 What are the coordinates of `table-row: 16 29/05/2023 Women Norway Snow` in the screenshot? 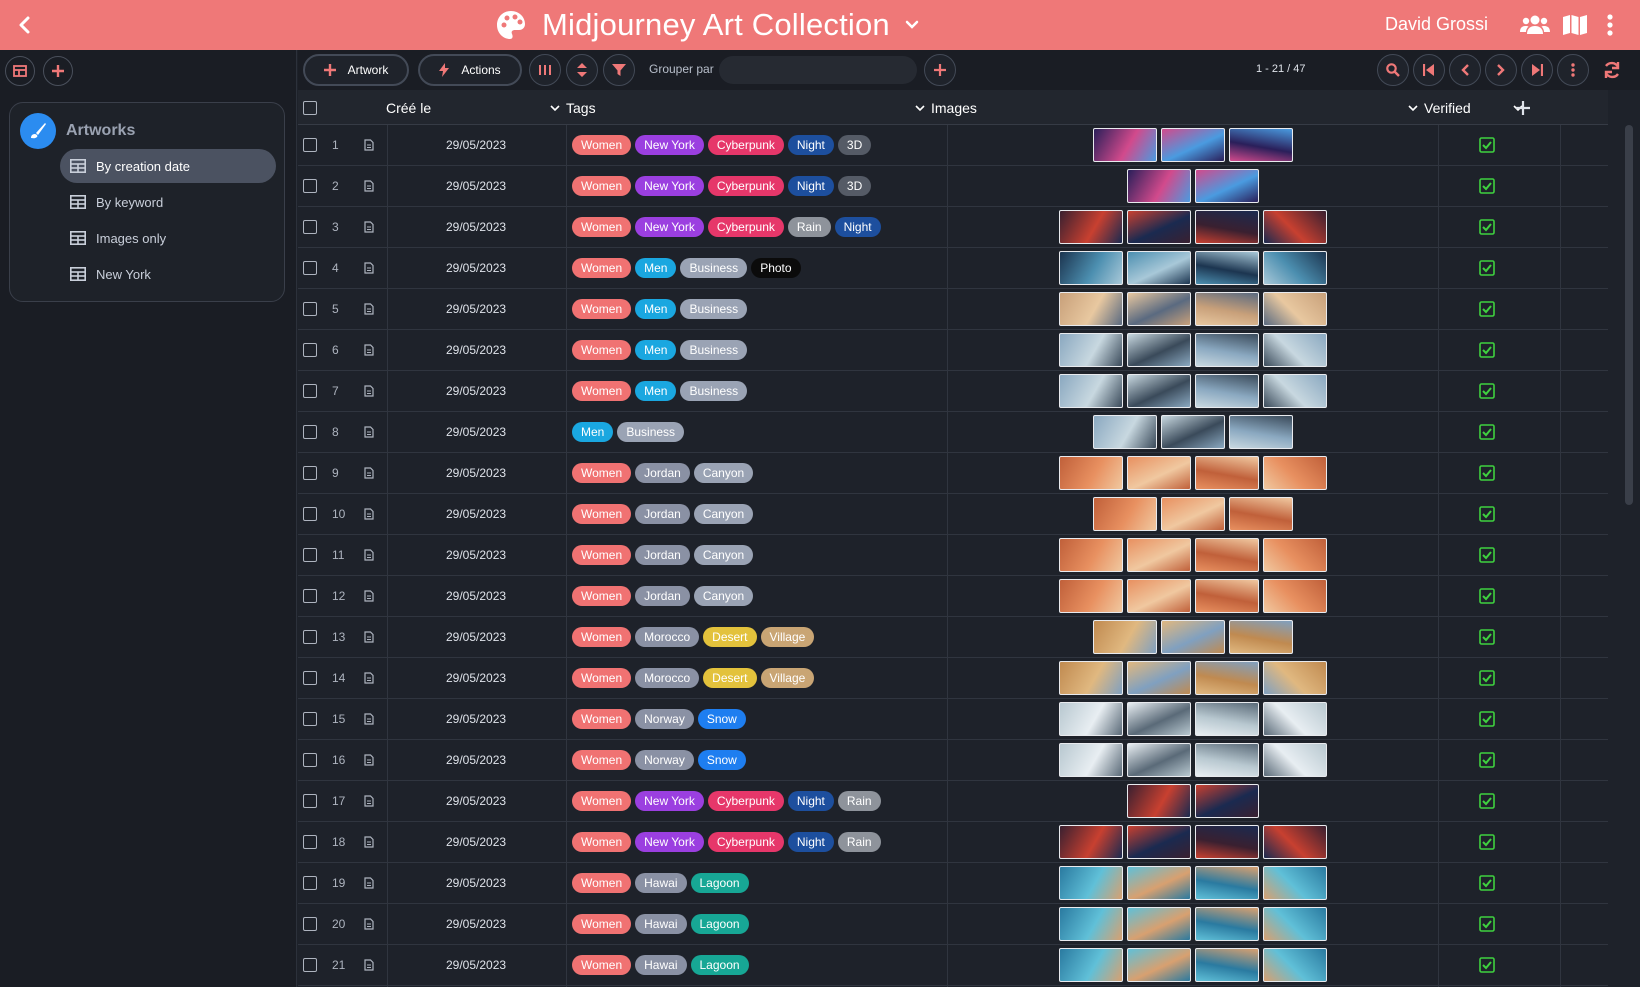 It's located at (953, 760).